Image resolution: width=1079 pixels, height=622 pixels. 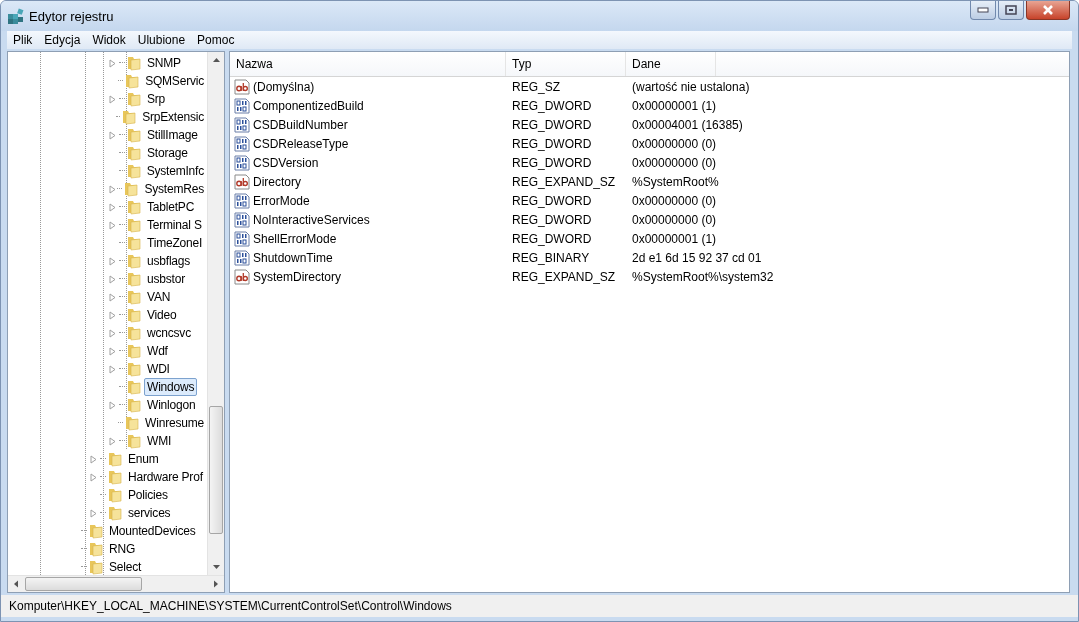 What do you see at coordinates (71, 16) in the screenshot?
I see `window-title: Edytor rejestru` at bounding box center [71, 16].